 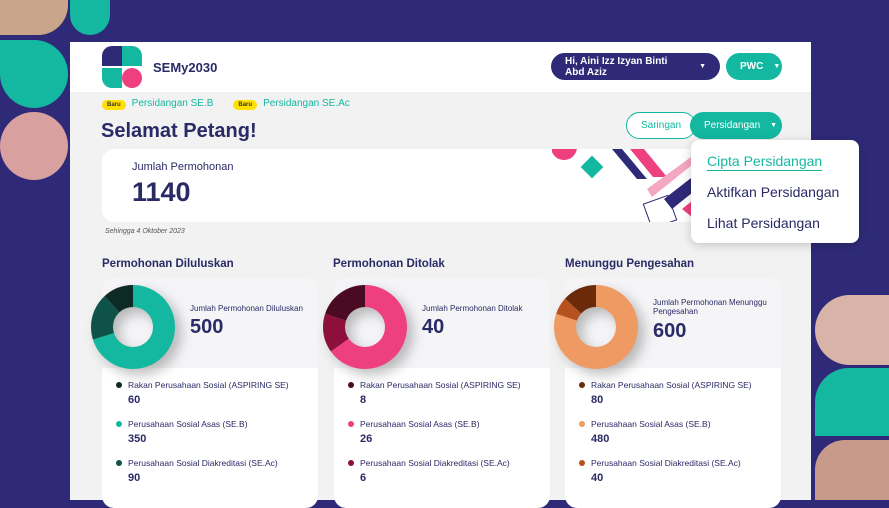 I want to click on card-total-value: 600, so click(x=670, y=331).